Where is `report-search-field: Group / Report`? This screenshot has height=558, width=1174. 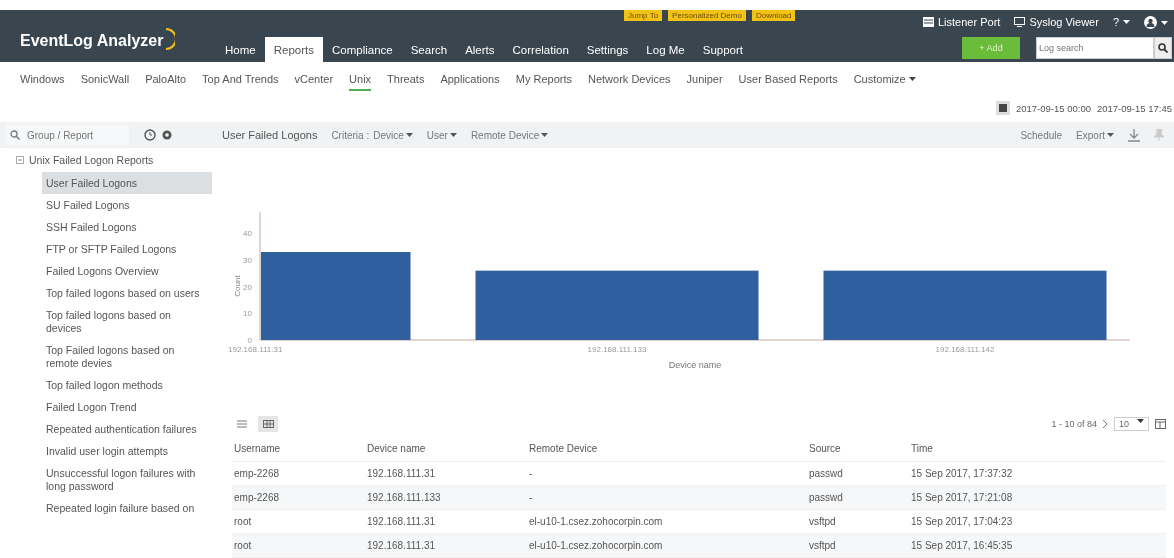 report-search-field: Group / Report is located at coordinates (67, 135).